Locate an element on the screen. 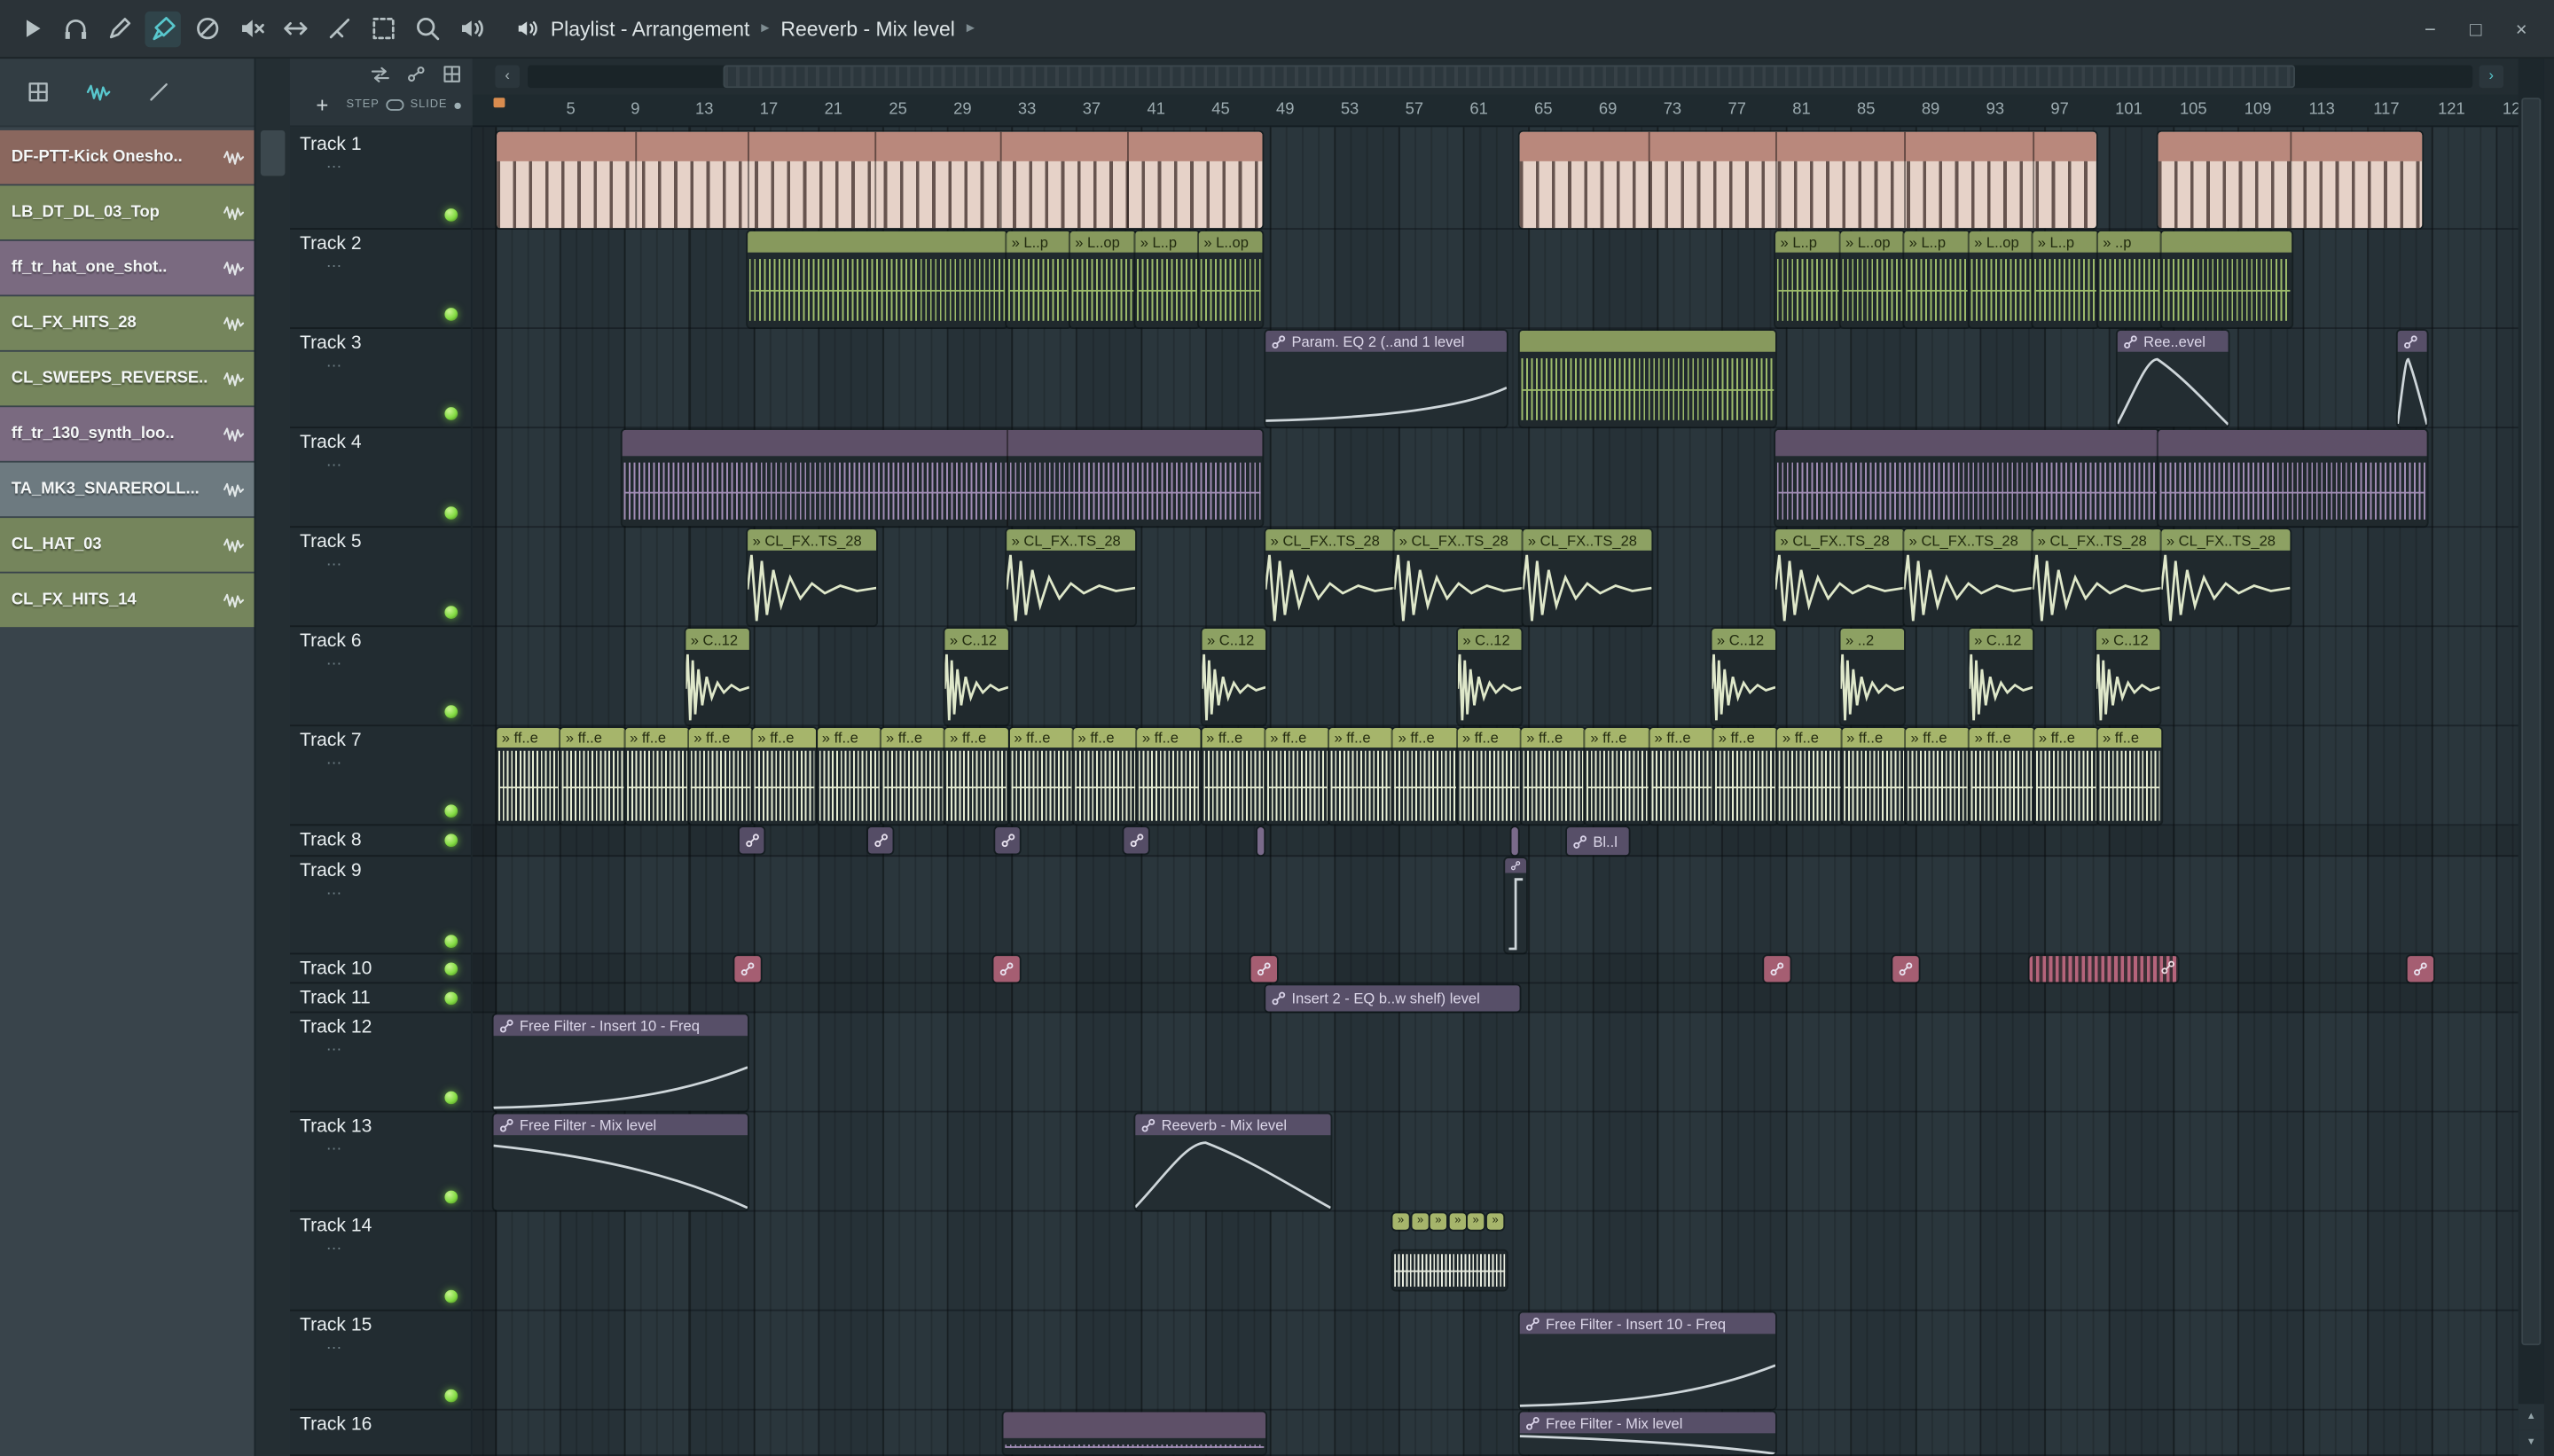 The width and height of the screenshot is (2554, 1456). picker-scrollbar is located at coordinates (272, 757).